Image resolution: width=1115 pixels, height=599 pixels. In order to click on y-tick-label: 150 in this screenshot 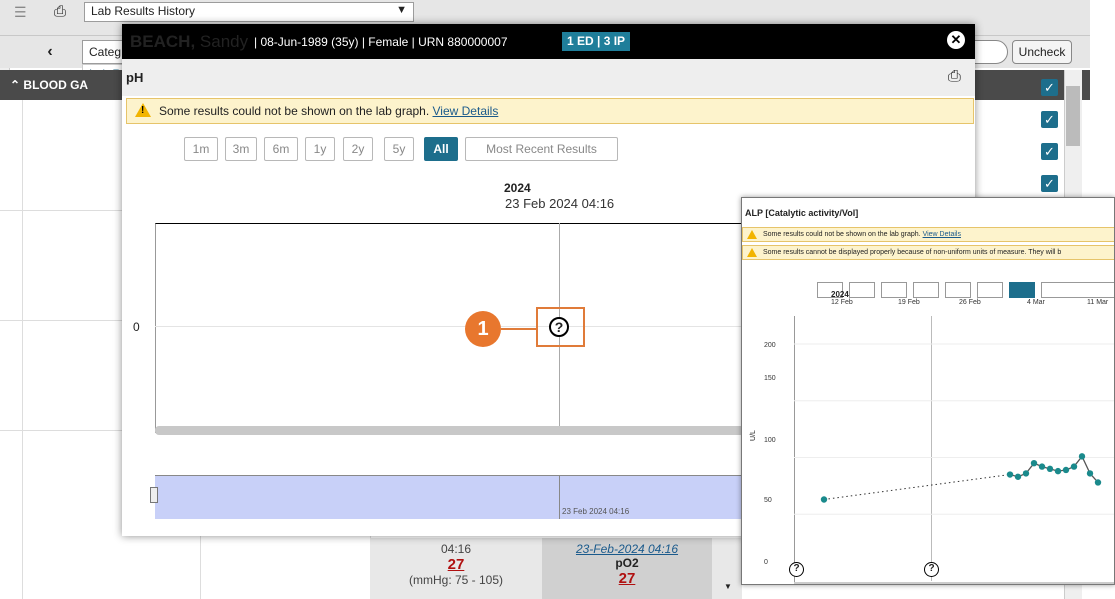, I will do `click(770, 378)`.